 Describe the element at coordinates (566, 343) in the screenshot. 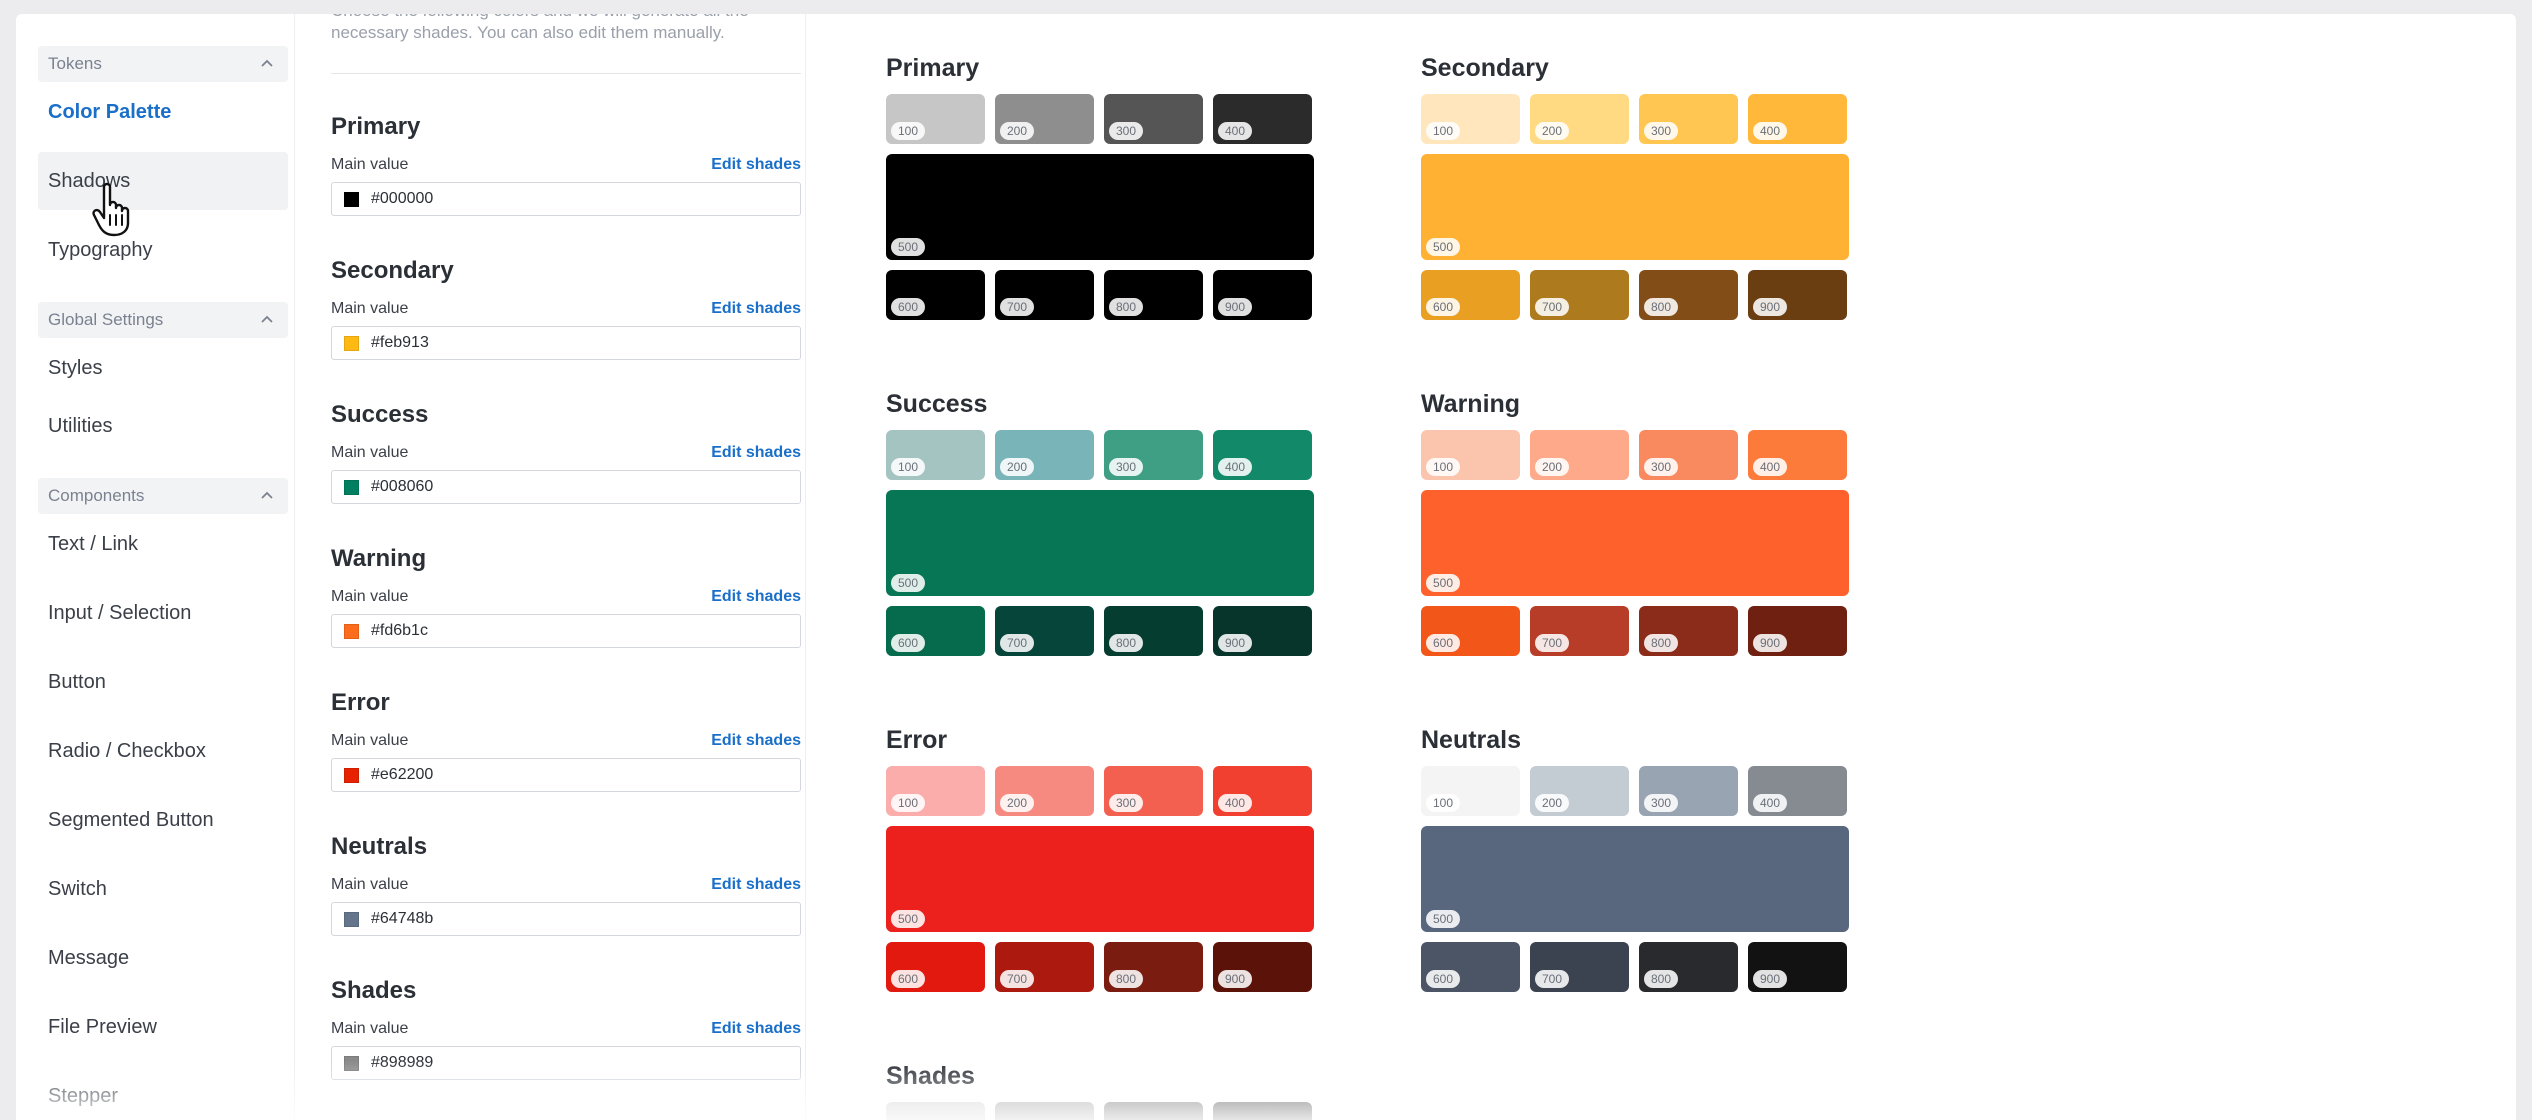

I see `hex-input: #feb913` at that location.